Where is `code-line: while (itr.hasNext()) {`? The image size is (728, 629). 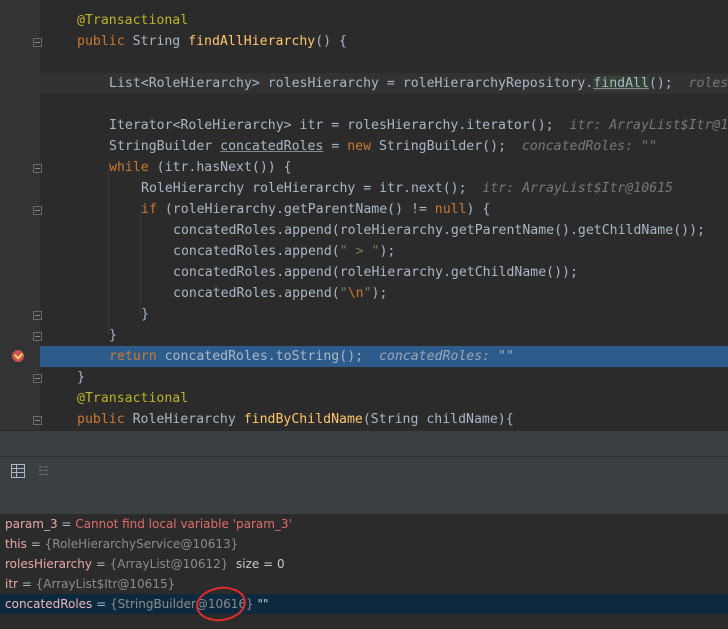
code-line: while (itr.hasNext()) { is located at coordinates (200, 167).